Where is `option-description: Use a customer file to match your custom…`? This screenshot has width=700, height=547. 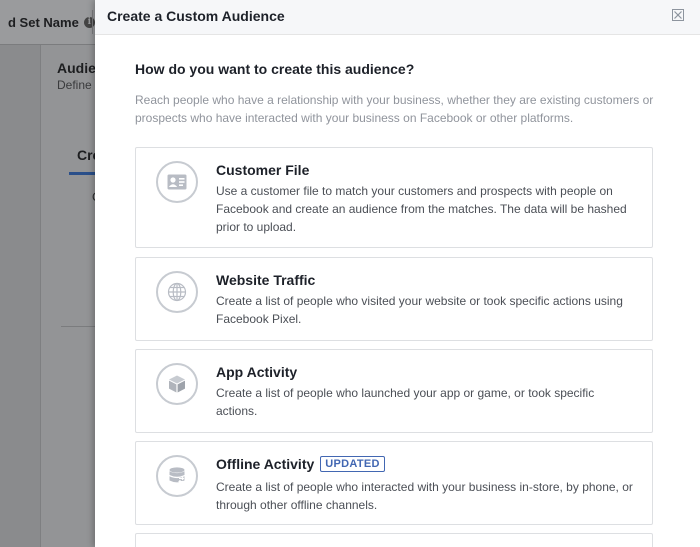
option-description: Use a customer file to match your custom… is located at coordinates (421, 209).